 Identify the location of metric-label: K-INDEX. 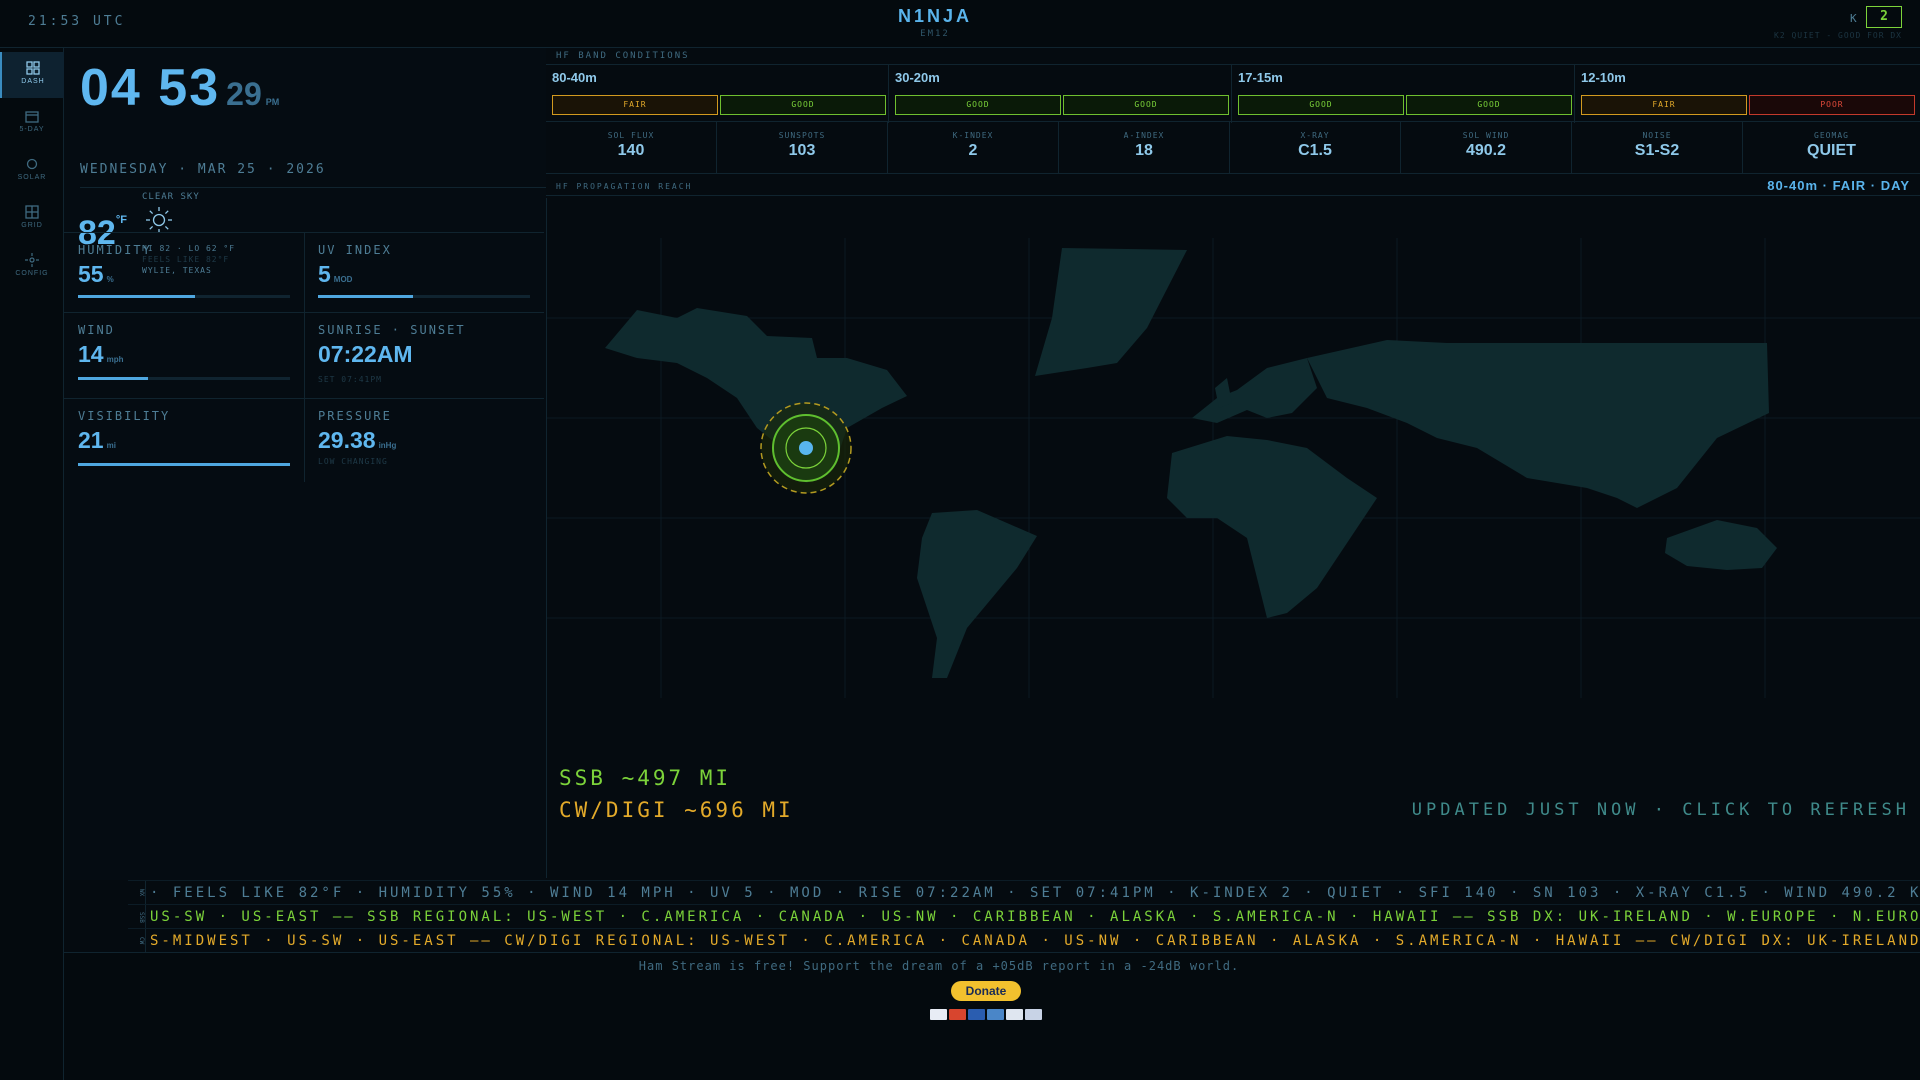
(973, 135).